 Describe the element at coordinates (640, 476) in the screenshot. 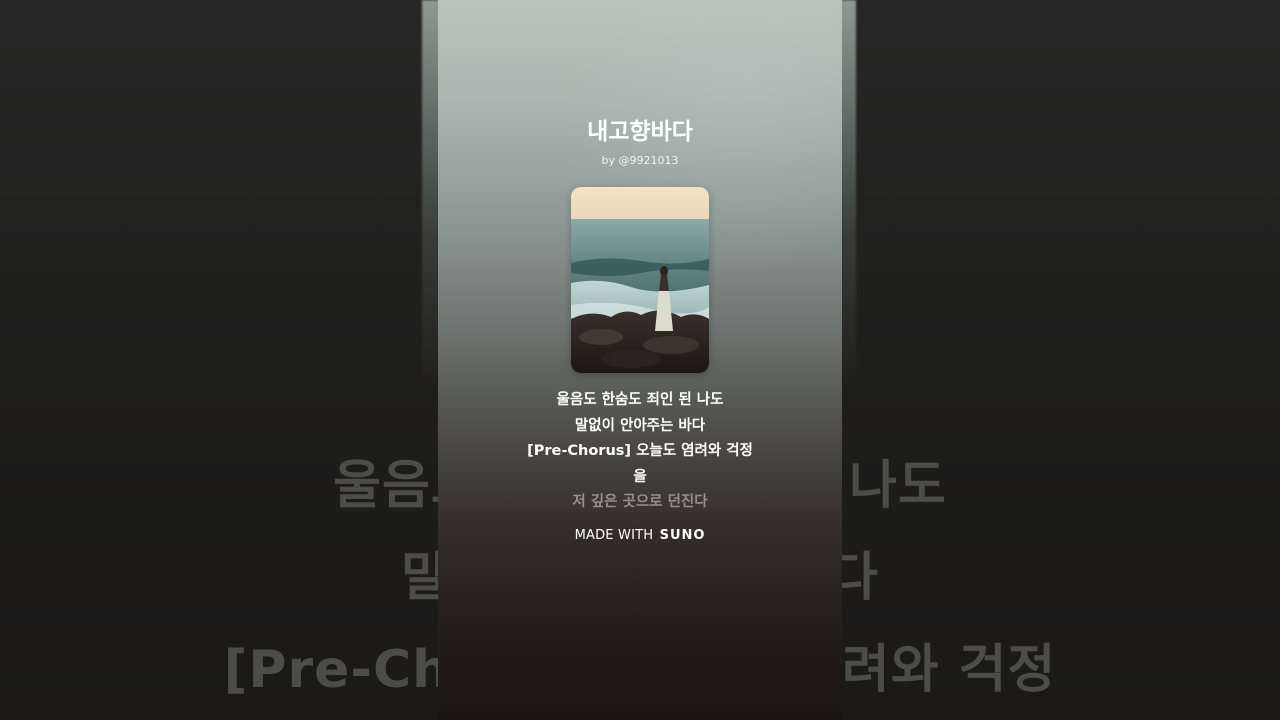

I see `lyric-line: 을` at that location.